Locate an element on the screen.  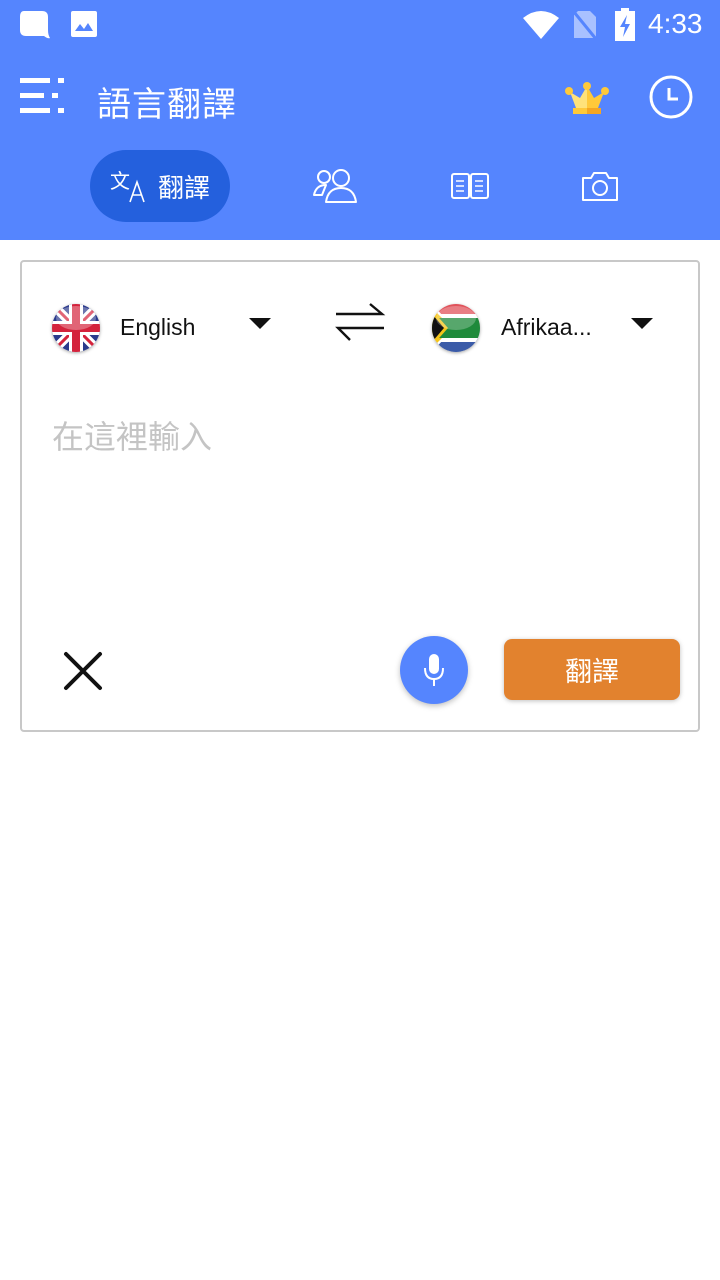
tab-camera is located at coordinates (600, 186).